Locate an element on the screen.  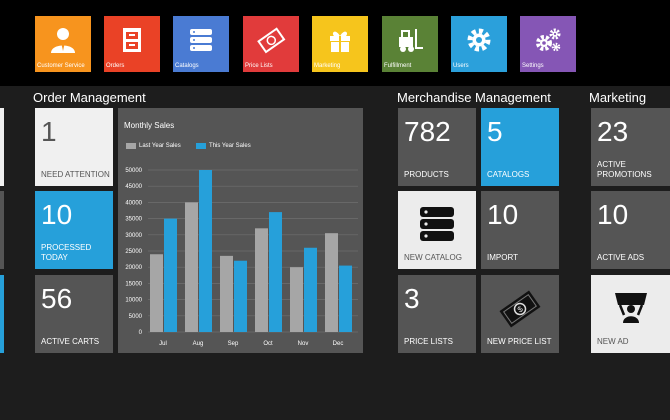
y-tick-label: 45000 is located at coordinates (133, 187).